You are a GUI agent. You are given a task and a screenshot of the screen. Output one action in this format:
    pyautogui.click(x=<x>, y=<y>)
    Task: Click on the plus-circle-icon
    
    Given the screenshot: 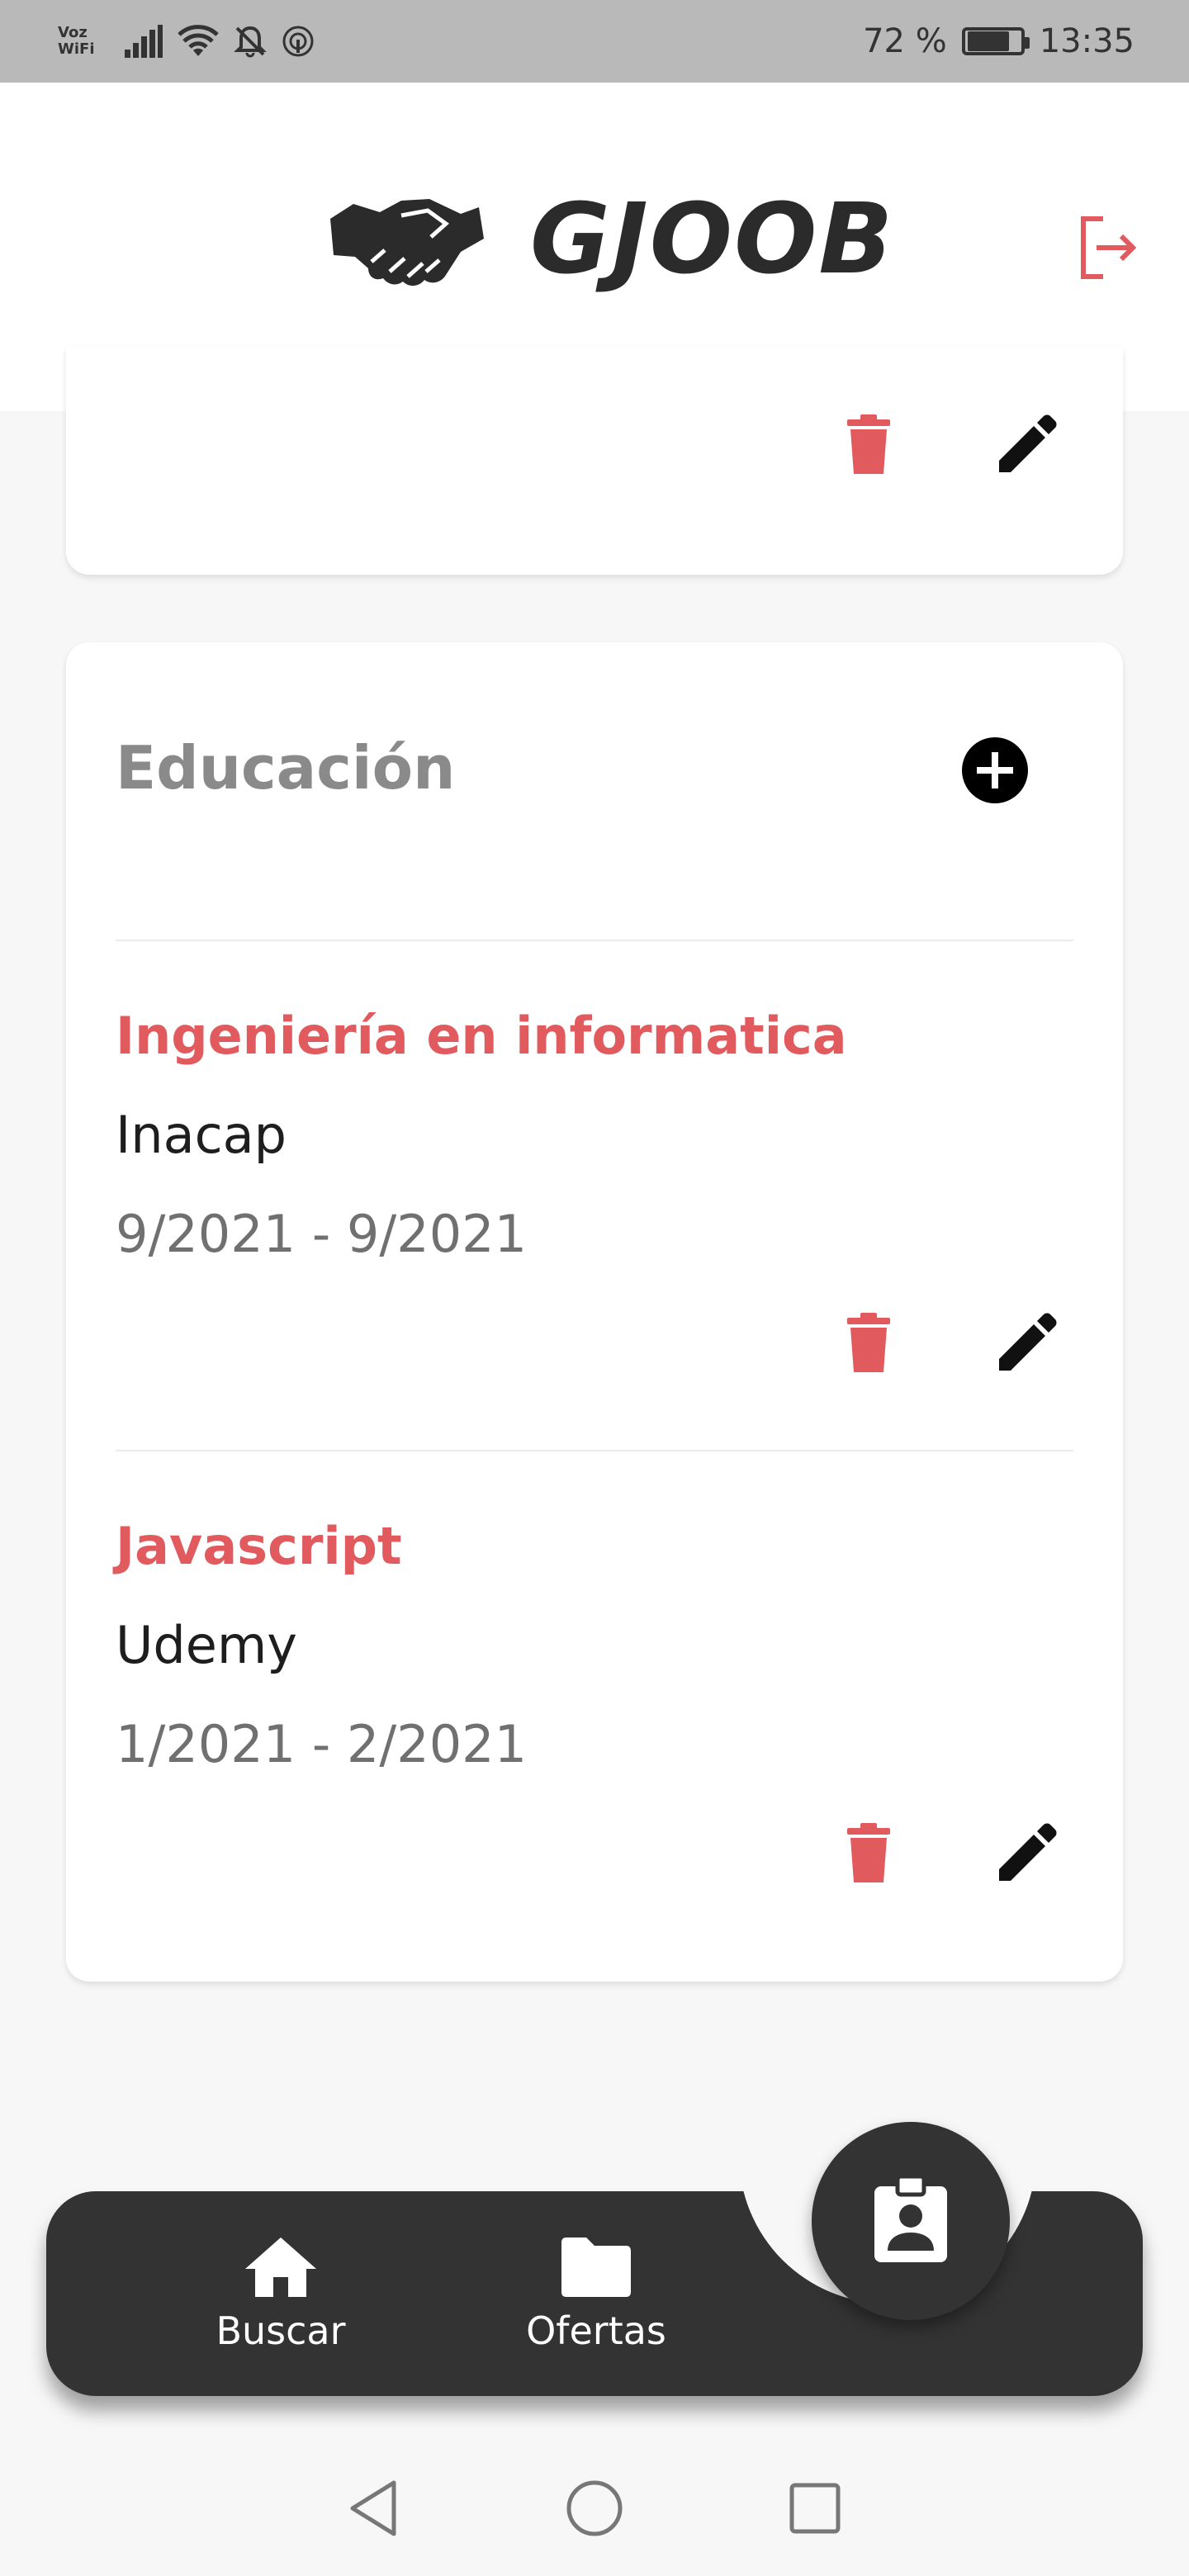 What is the action you would take?
    pyautogui.click(x=995, y=772)
    